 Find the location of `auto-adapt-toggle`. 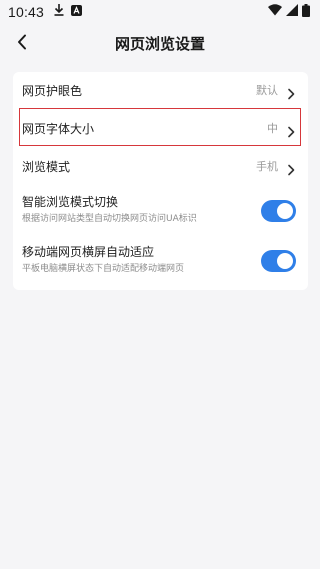

auto-adapt-toggle is located at coordinates (278, 261).